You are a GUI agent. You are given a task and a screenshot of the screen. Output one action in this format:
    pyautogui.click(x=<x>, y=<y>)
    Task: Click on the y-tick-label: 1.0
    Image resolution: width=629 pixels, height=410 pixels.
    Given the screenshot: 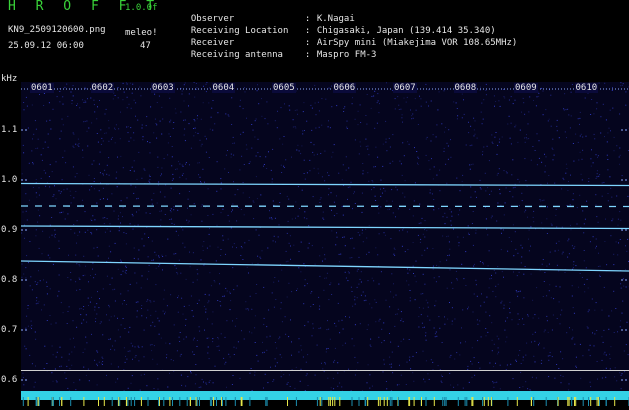 What is the action you would take?
    pyautogui.click(x=9, y=180)
    